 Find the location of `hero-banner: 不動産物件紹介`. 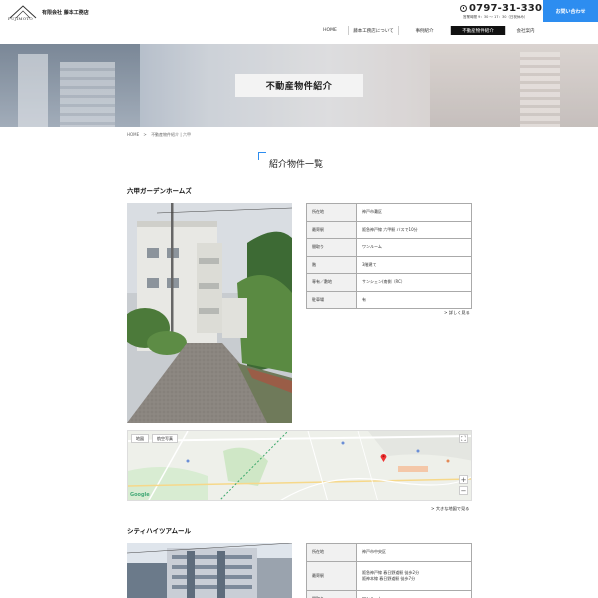

hero-banner: 不動産物件紹介 is located at coordinates (299, 85).